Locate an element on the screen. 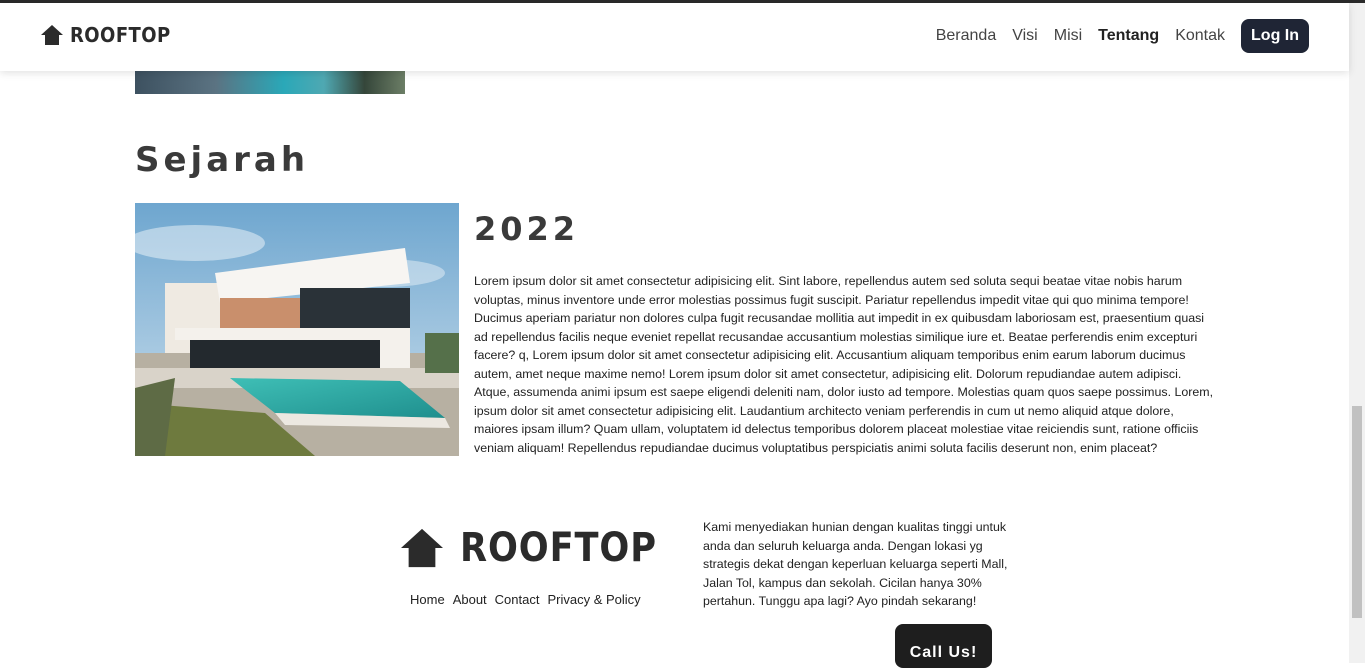 This screenshot has height=668, width=1365. footer-link-home: Home is located at coordinates (427, 599).